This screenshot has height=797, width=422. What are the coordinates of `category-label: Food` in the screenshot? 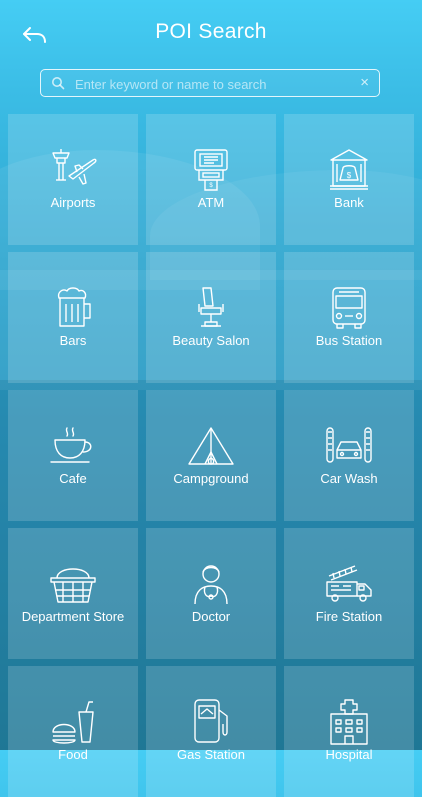 It's located at (73, 754).